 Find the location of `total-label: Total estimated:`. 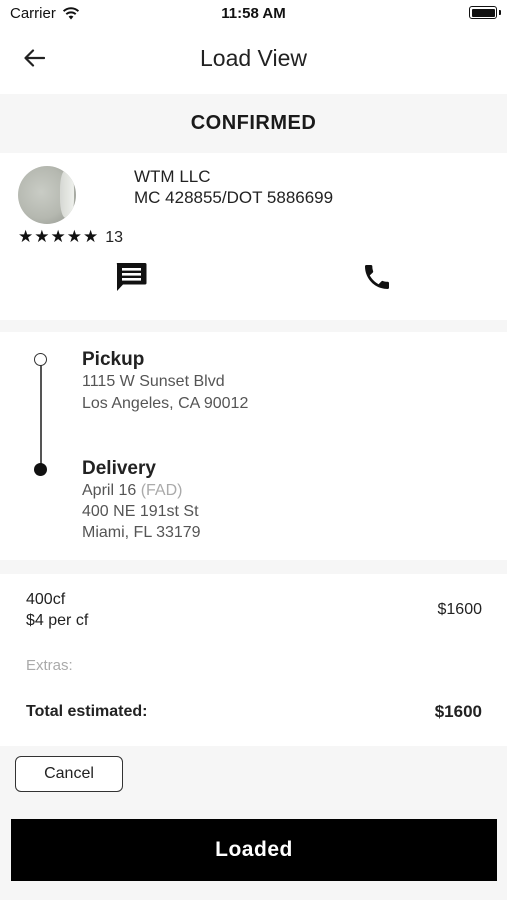

total-label: Total estimated: is located at coordinates (87, 711).